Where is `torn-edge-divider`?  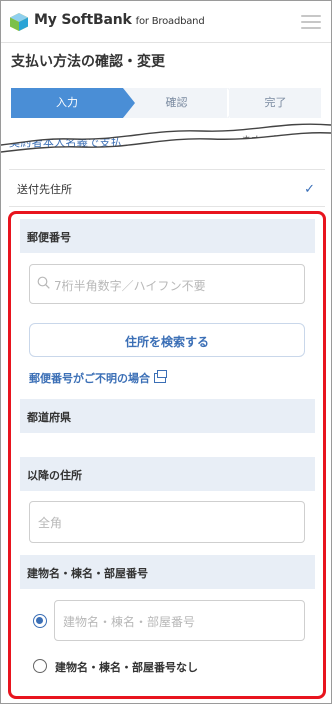 torn-edge-divider is located at coordinates (166, 137).